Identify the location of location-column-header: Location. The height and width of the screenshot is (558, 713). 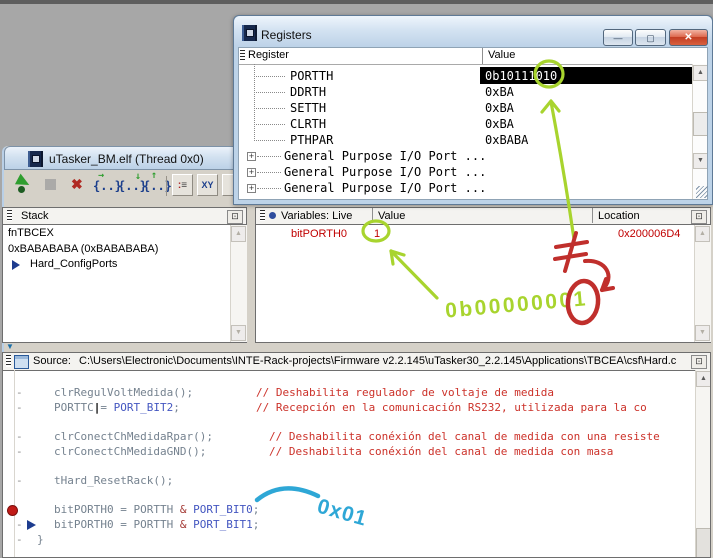
(619, 216).